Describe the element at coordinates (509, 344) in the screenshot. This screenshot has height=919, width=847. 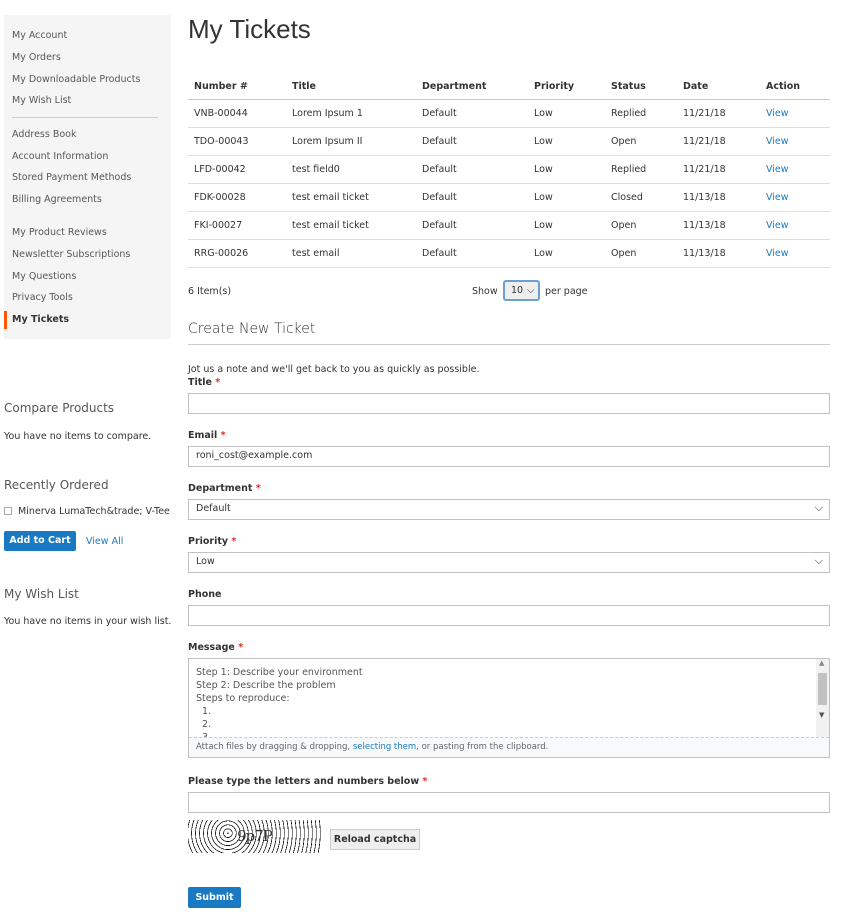
I see `divider` at that location.